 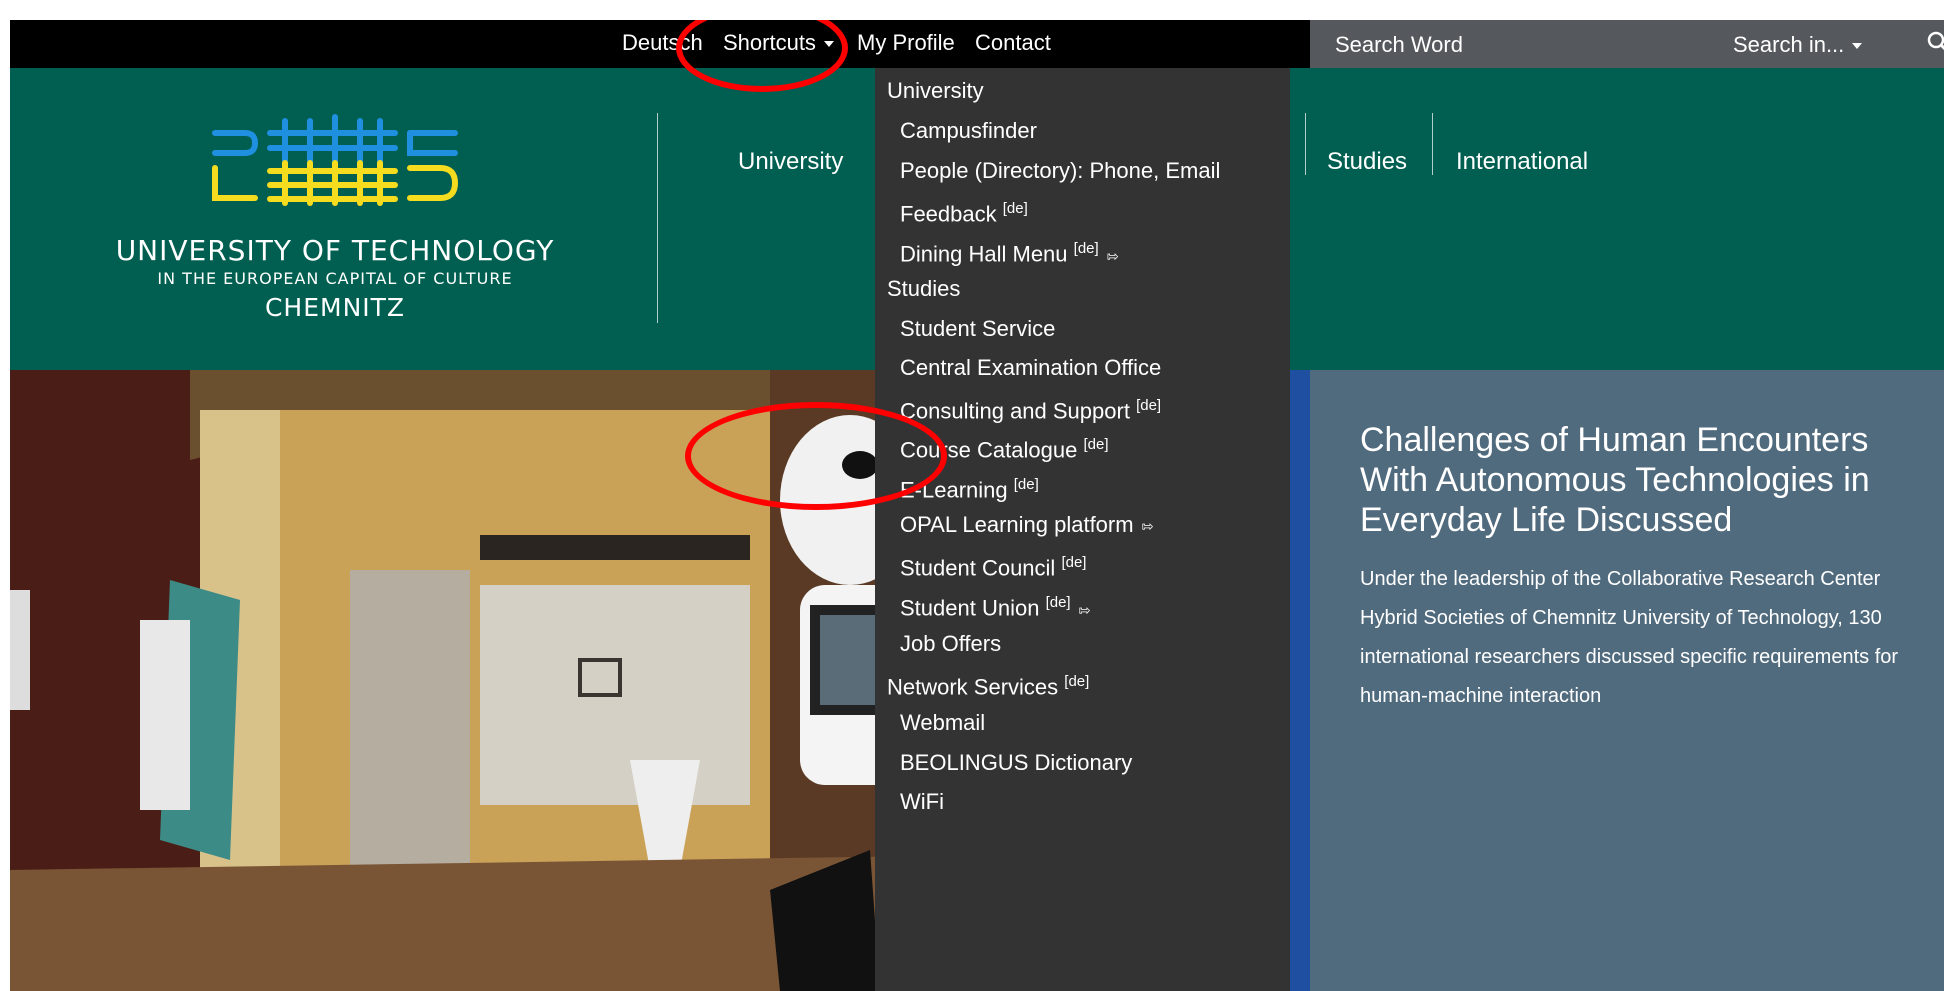 I want to click on menu-item-consulting-support: Consulting and Support [de], so click(x=1030, y=408).